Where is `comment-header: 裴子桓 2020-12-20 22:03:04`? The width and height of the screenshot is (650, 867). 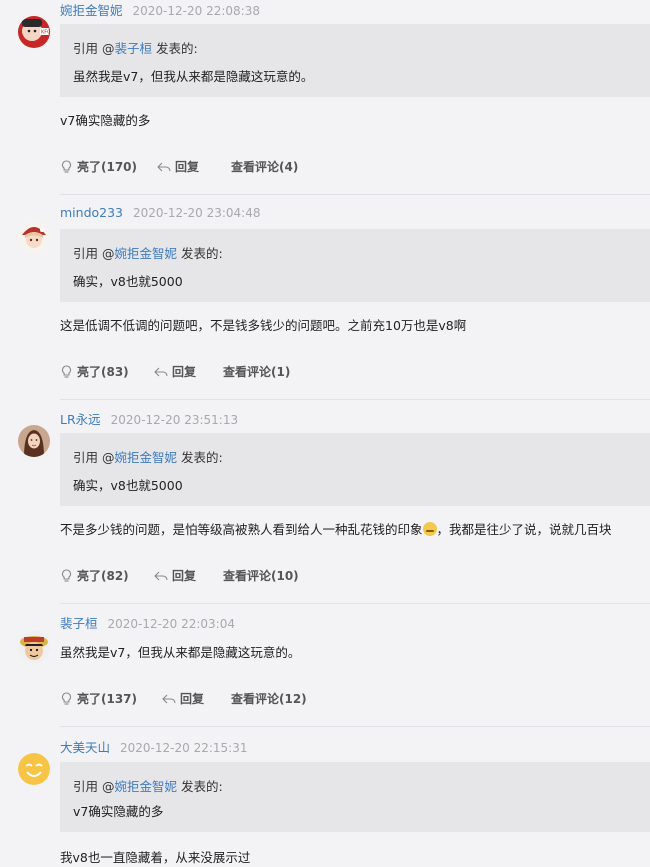
comment-header: 裴子桓 2020-12-20 22:03:04 is located at coordinates (147, 622).